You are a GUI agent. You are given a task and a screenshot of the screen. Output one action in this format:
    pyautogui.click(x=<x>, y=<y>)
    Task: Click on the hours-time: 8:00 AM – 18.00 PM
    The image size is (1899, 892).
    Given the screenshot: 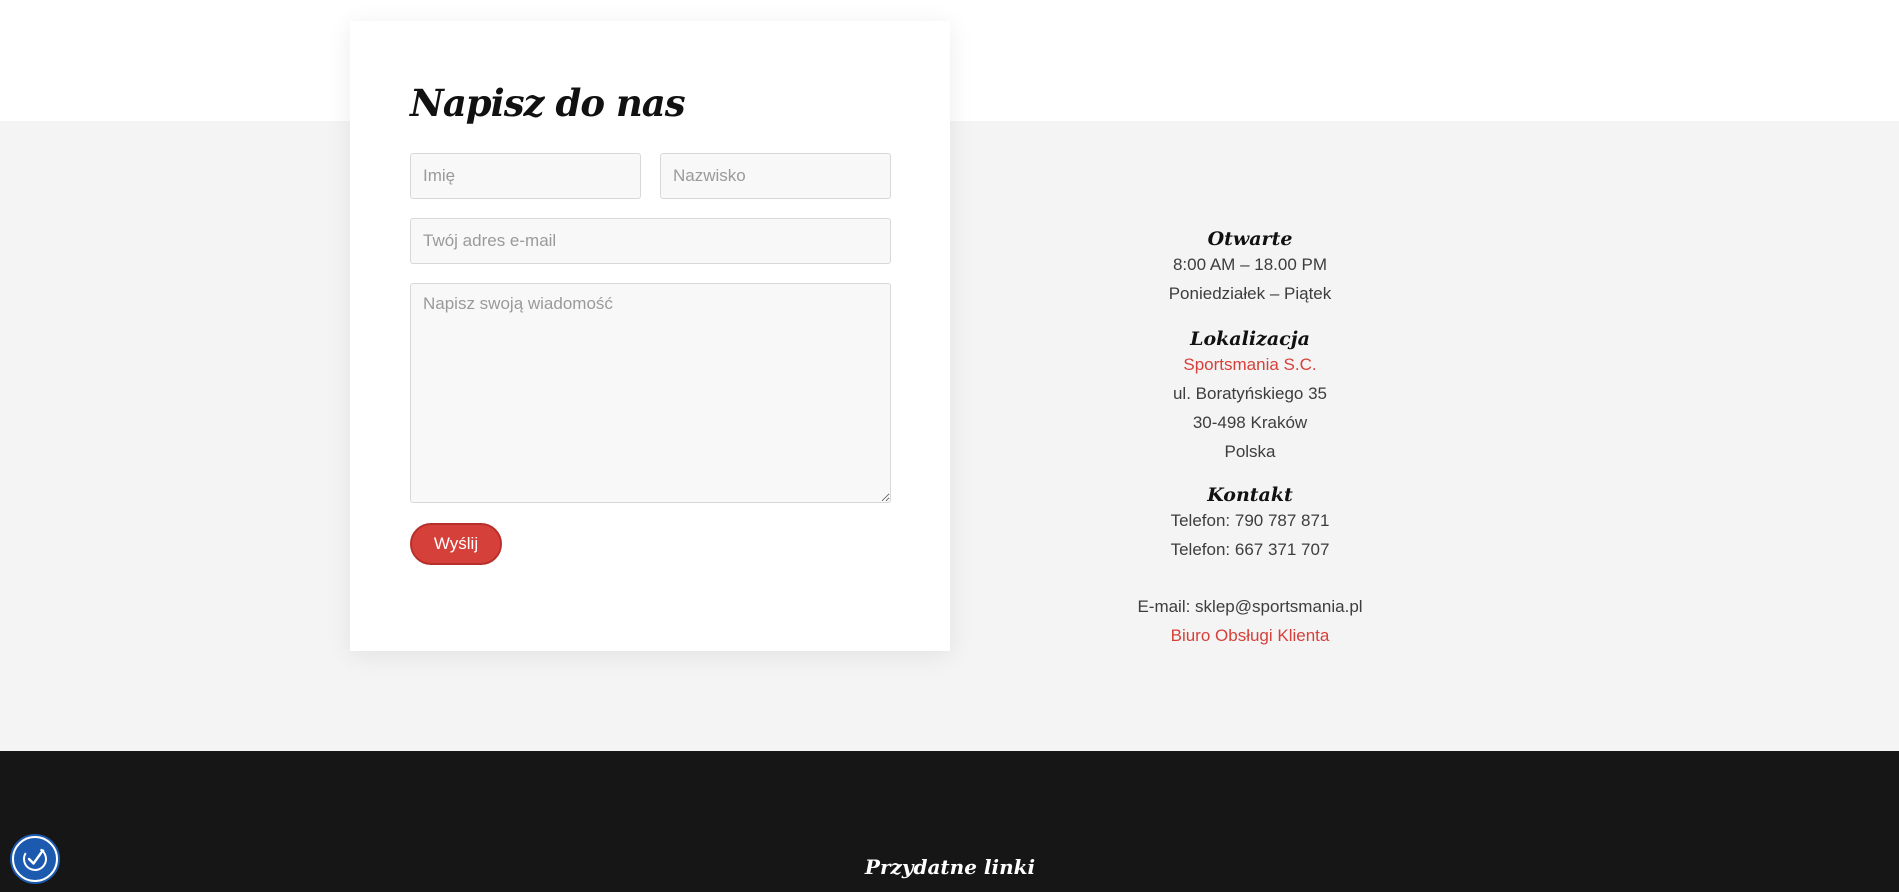 What is the action you would take?
    pyautogui.click(x=1250, y=264)
    